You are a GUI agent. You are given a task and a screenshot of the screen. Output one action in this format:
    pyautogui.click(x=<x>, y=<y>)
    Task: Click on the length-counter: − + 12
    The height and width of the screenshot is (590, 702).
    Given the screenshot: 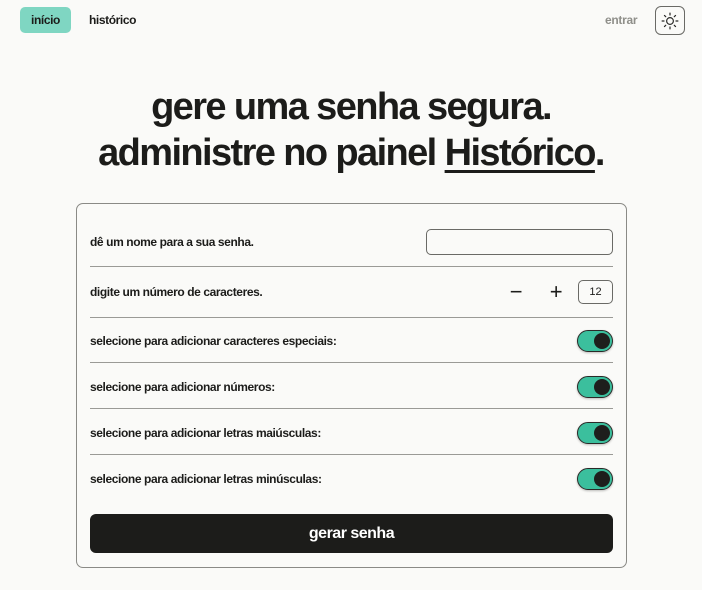 What is the action you would take?
    pyautogui.click(x=559, y=292)
    